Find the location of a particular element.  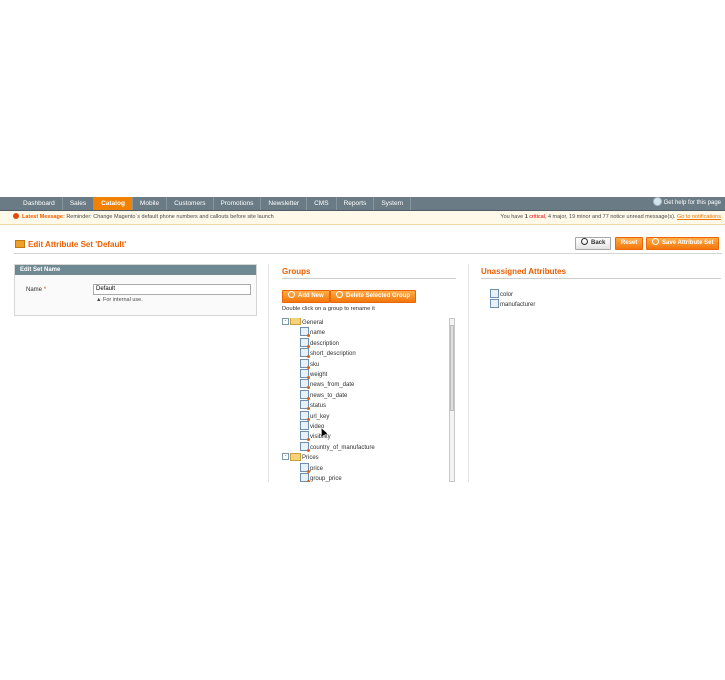

groups-hint: Double click on a group to rename it is located at coordinates (328, 309).